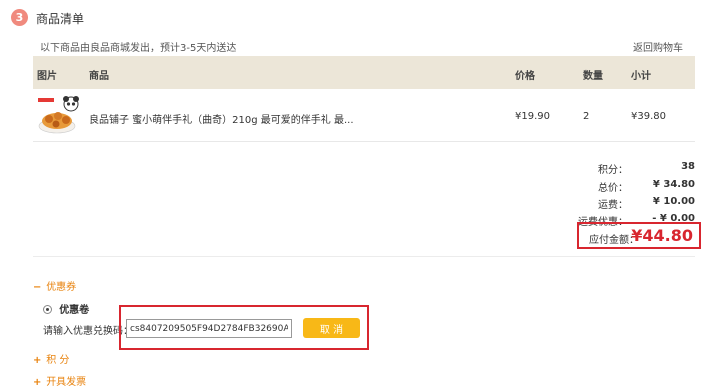 The width and height of the screenshot is (710, 391). What do you see at coordinates (658, 46) in the screenshot?
I see `back-to-cart-link: 返回购物车` at bounding box center [658, 46].